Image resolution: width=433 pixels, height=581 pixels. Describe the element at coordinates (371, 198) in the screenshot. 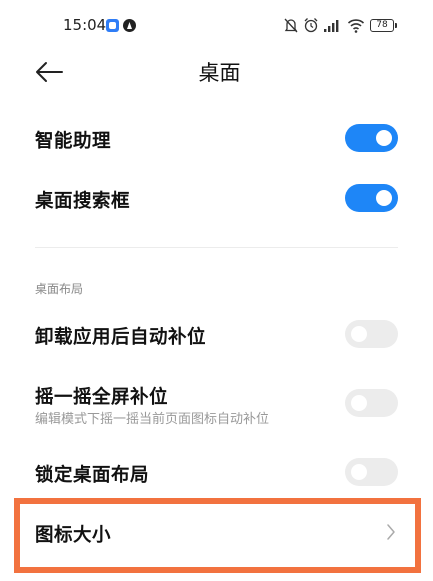

I see `search-box-toggle` at that location.